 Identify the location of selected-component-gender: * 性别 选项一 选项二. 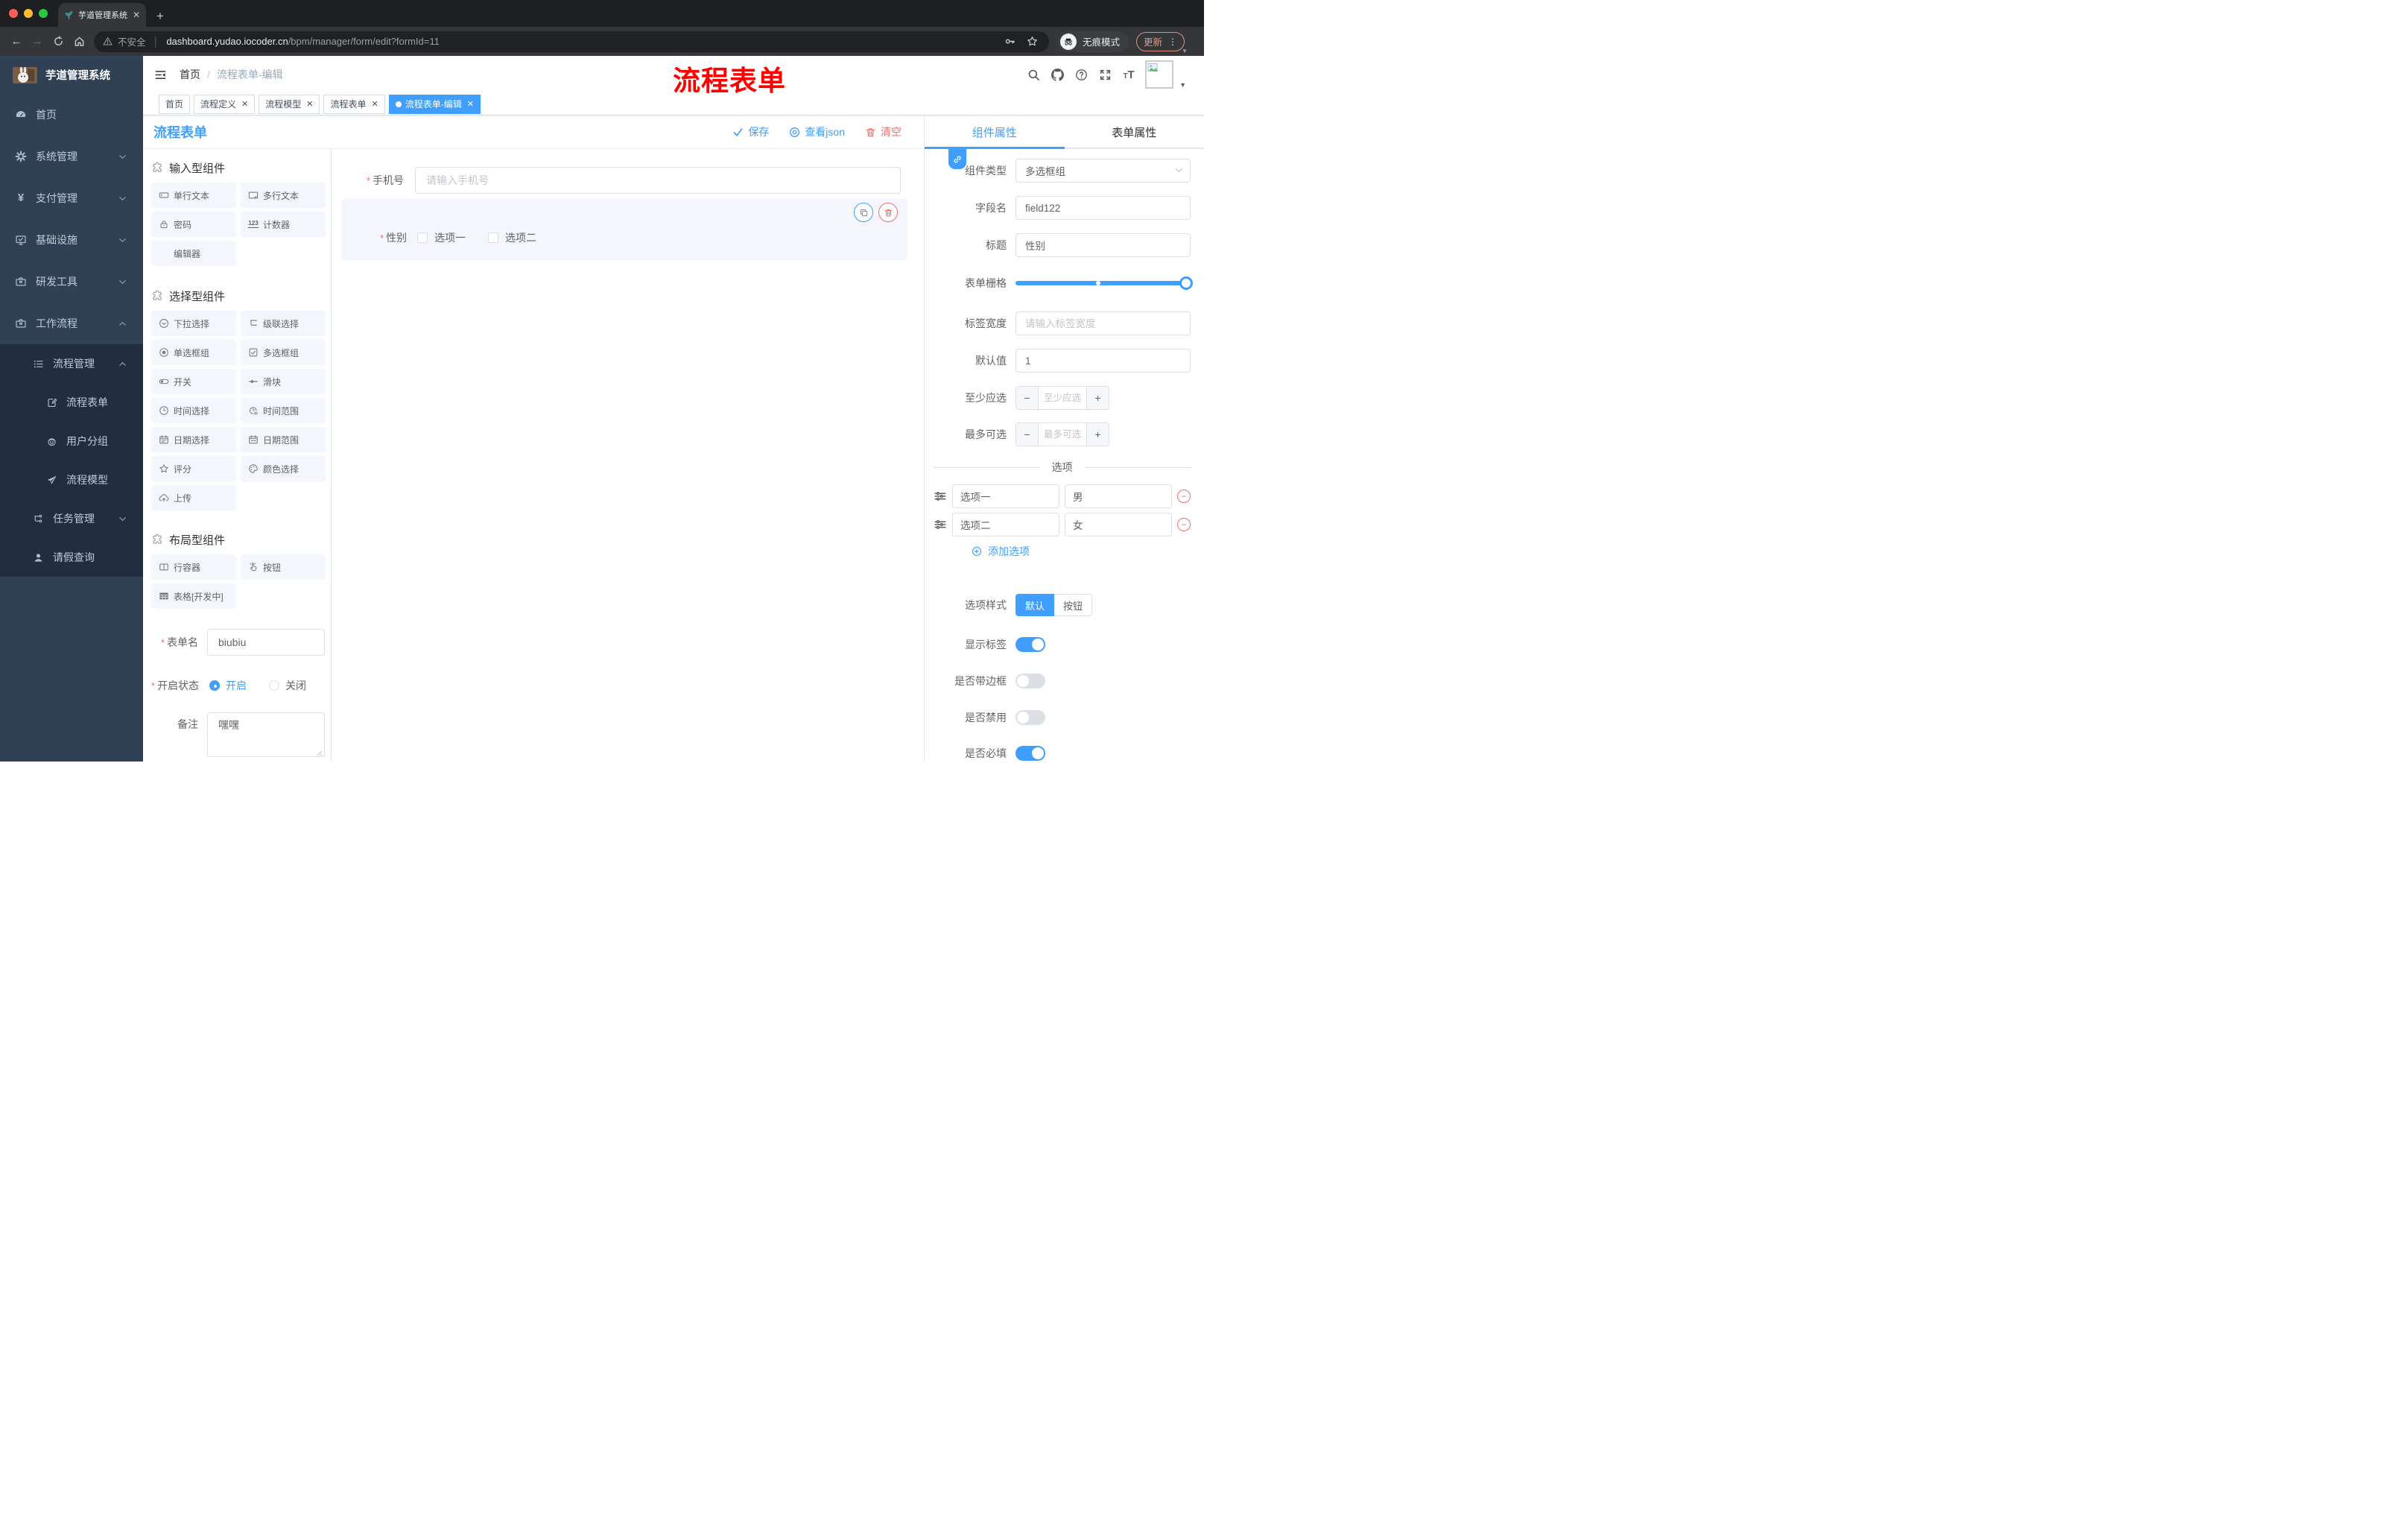
(624, 230).